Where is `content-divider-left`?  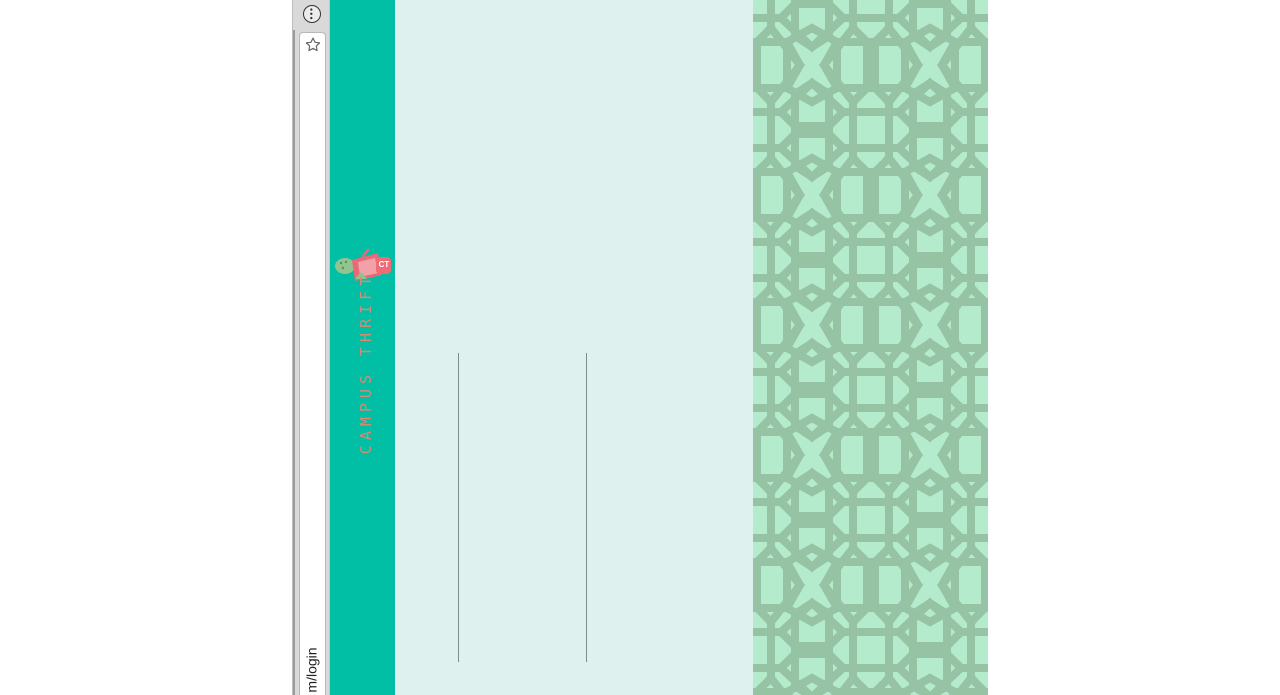 content-divider-left is located at coordinates (458, 507).